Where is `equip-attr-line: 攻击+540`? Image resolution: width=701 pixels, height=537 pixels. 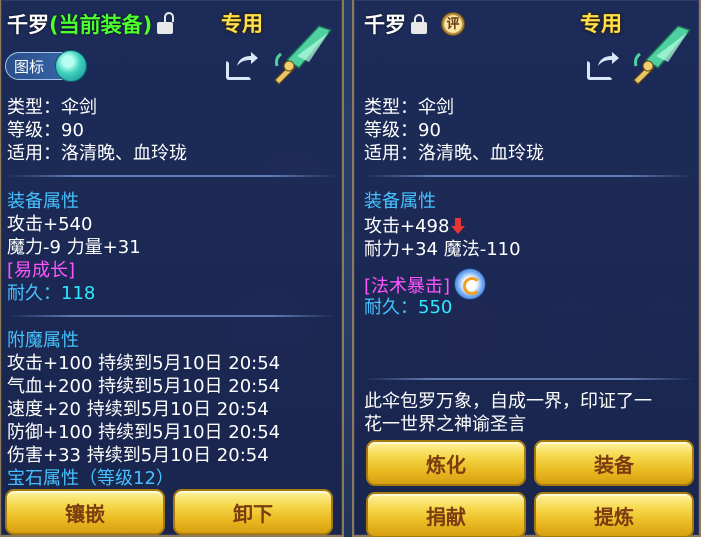
equip-attr-line: 攻击+540 is located at coordinates (50, 224).